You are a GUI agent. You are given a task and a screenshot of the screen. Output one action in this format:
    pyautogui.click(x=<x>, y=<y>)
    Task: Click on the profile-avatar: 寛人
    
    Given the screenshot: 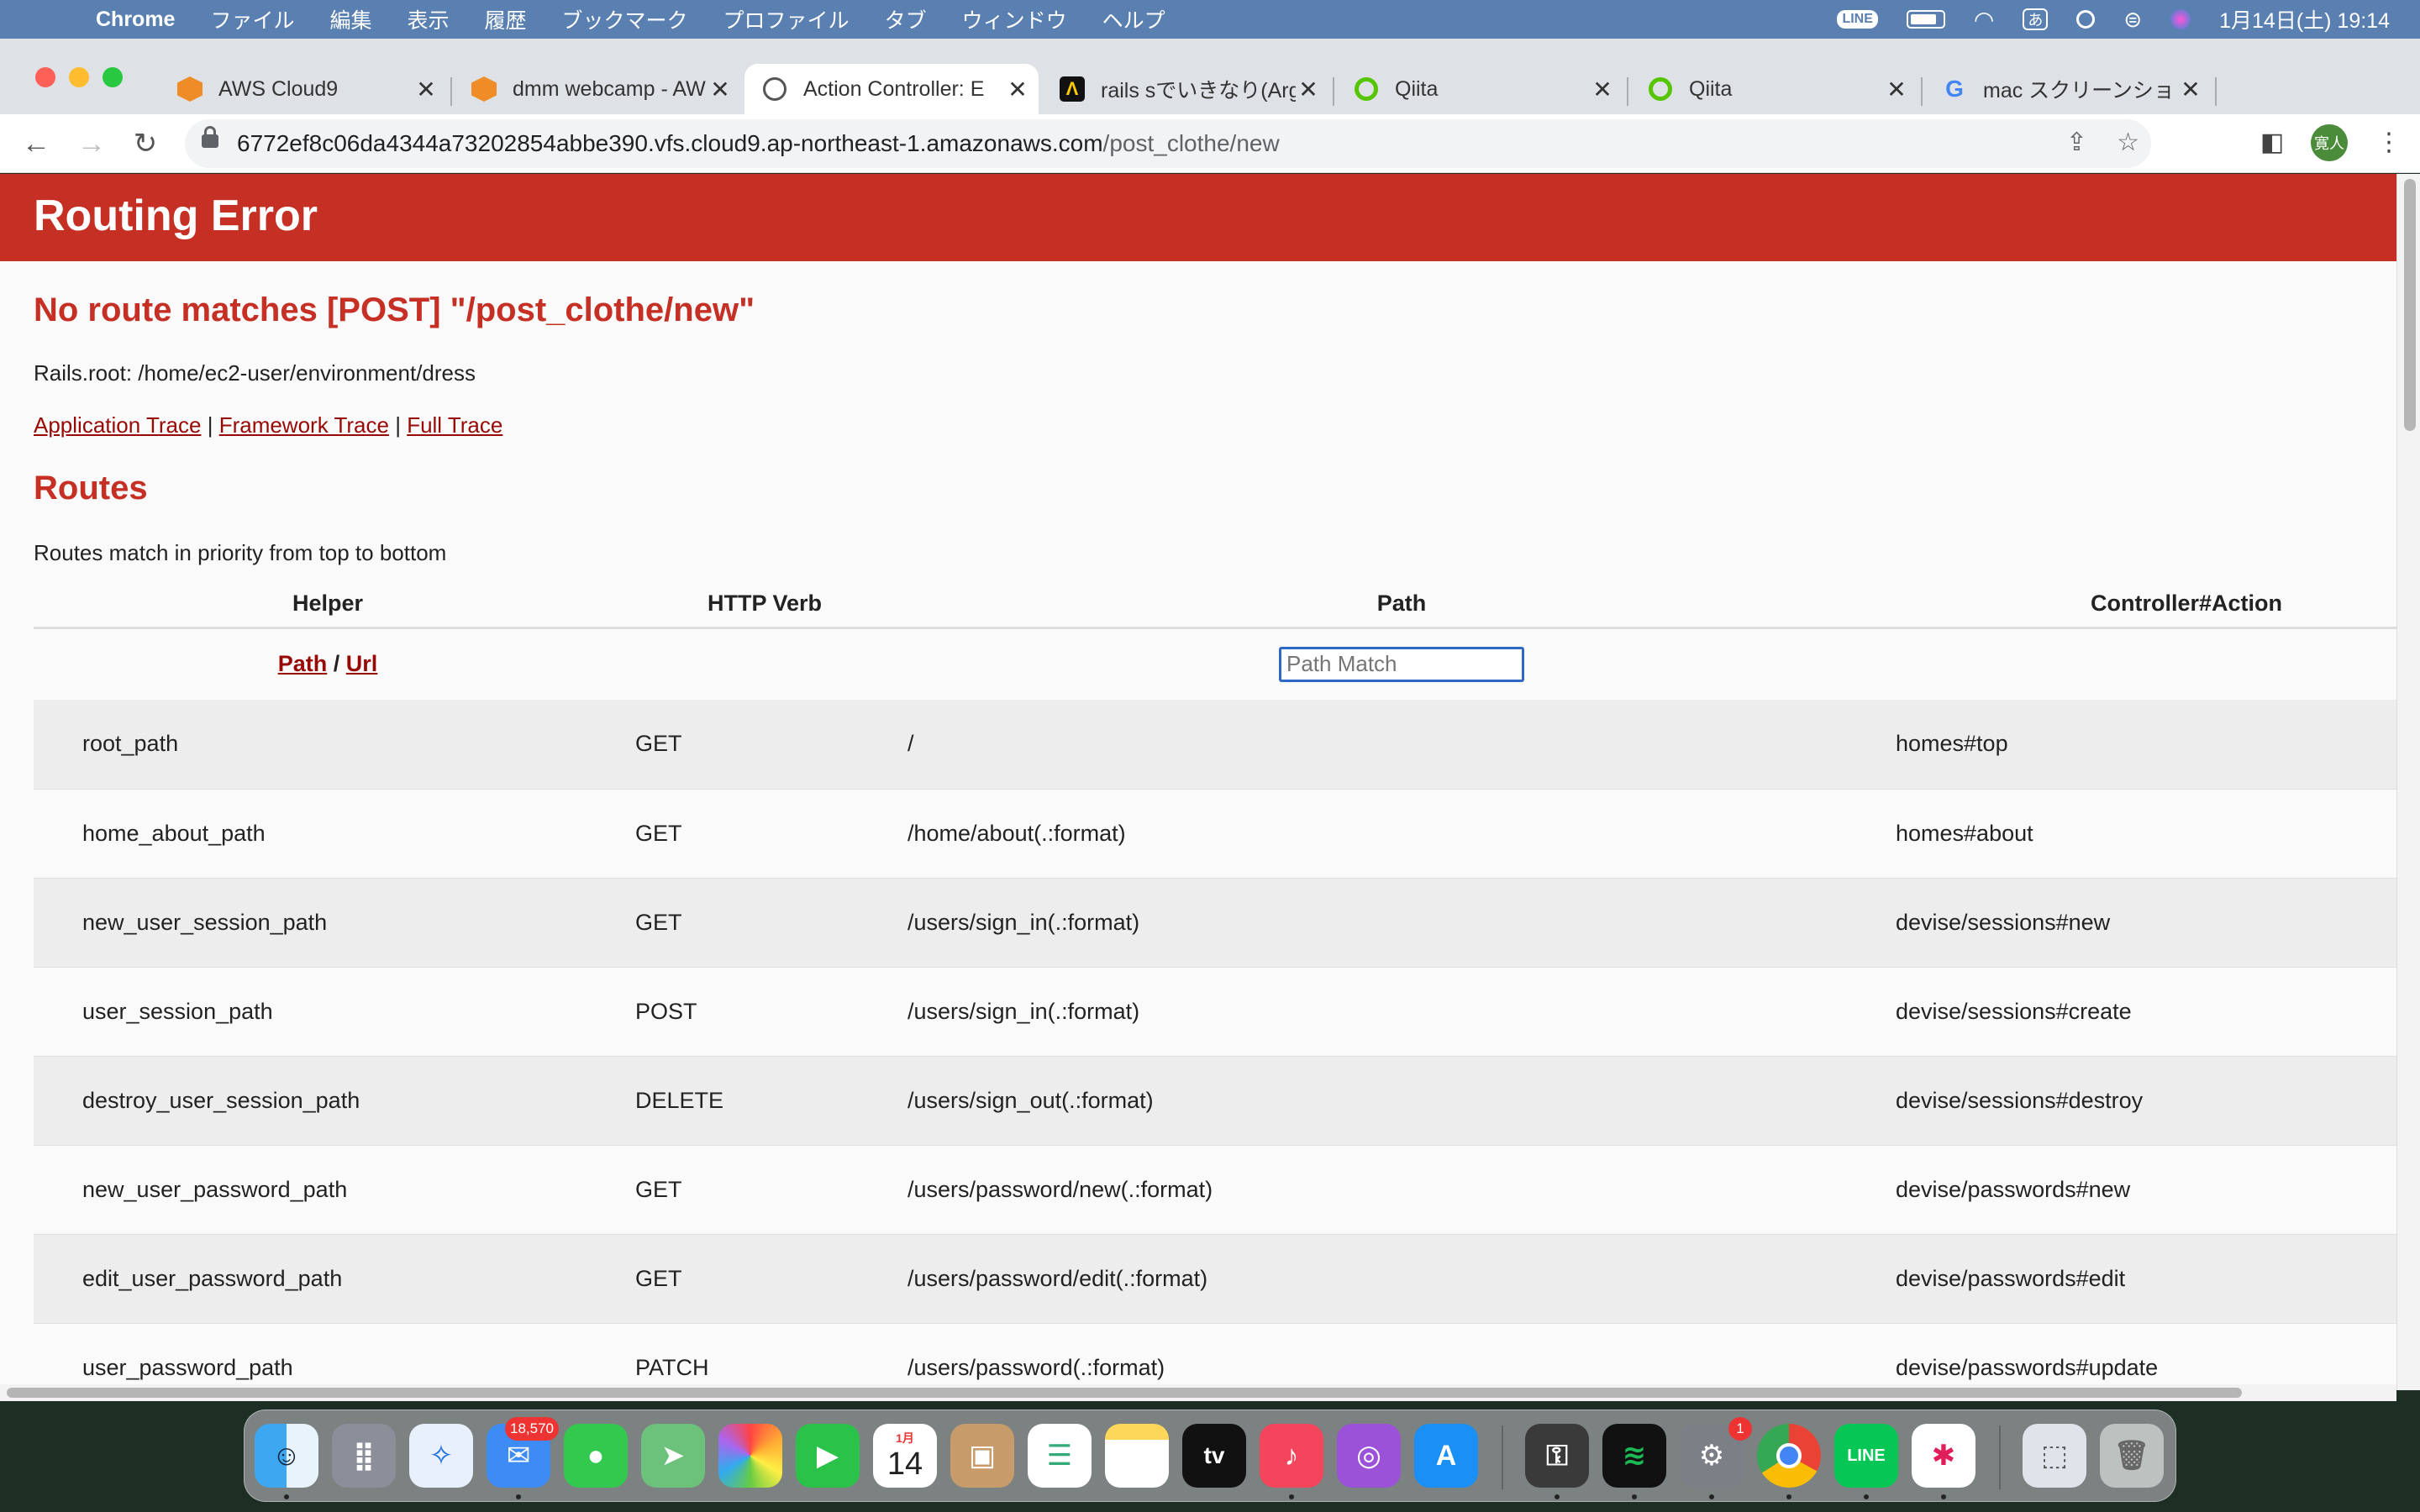 What is the action you would take?
    pyautogui.click(x=2329, y=142)
    